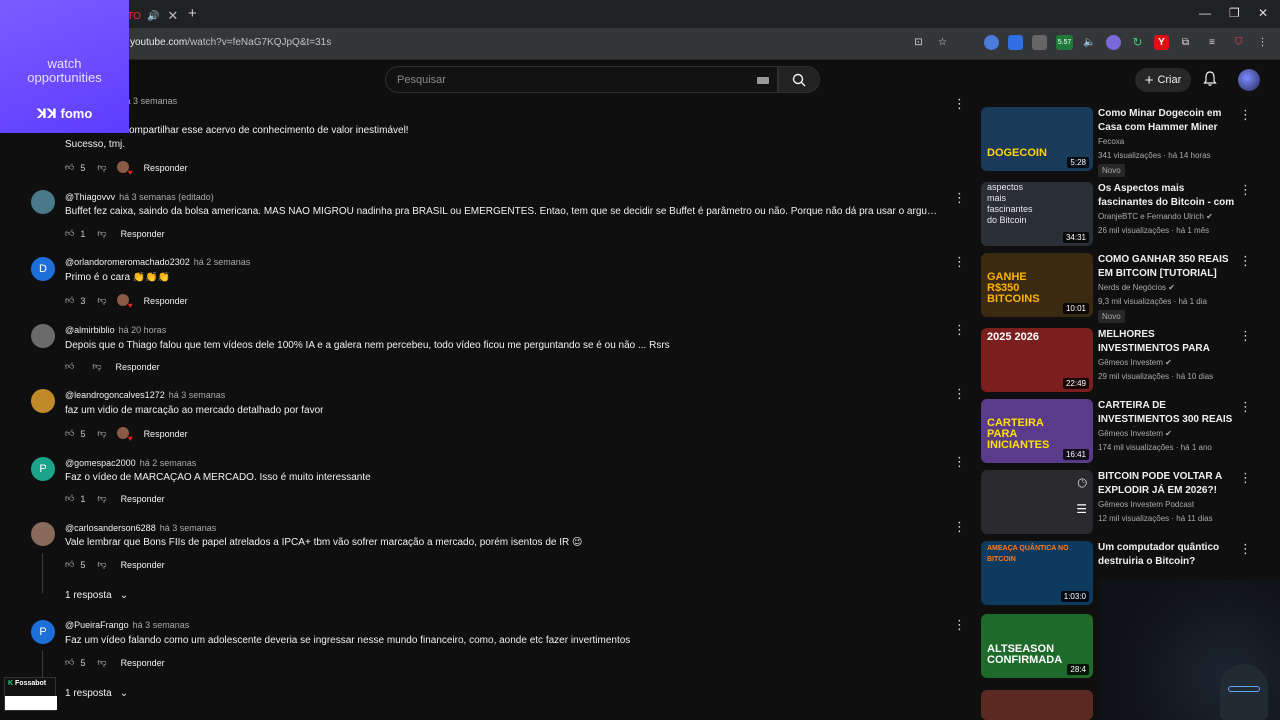 The width and height of the screenshot is (1280, 720). I want to click on extension-badge: 5.57, so click(1064, 42).